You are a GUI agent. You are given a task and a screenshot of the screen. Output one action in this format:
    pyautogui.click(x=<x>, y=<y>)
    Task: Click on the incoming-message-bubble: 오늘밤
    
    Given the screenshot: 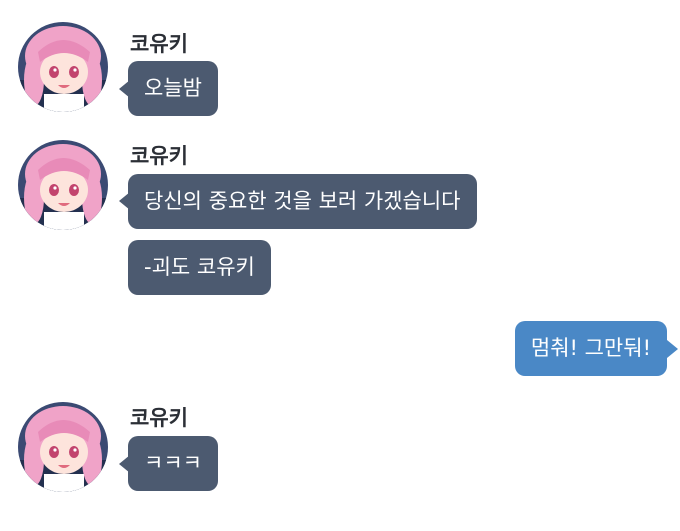 What is the action you would take?
    pyautogui.click(x=173, y=88)
    